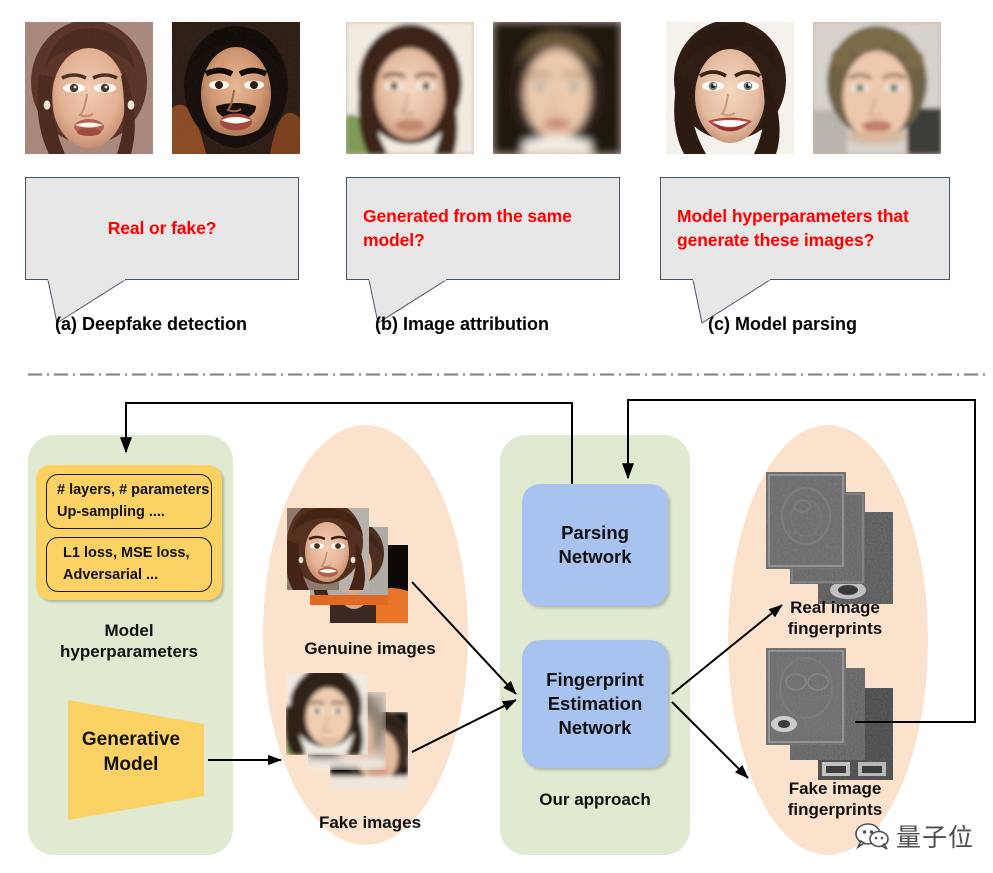 The height and width of the screenshot is (873, 993). I want to click on speech-bubble-image-attribution: Generated from the same model?, so click(483, 228).